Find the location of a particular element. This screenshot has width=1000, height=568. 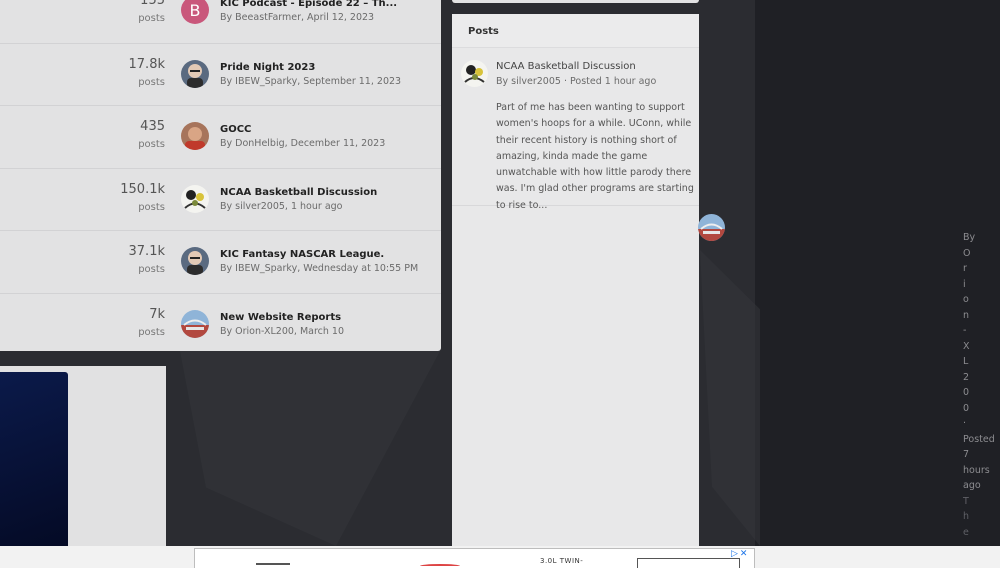

side-text-line: n is located at coordinates (966, 315).